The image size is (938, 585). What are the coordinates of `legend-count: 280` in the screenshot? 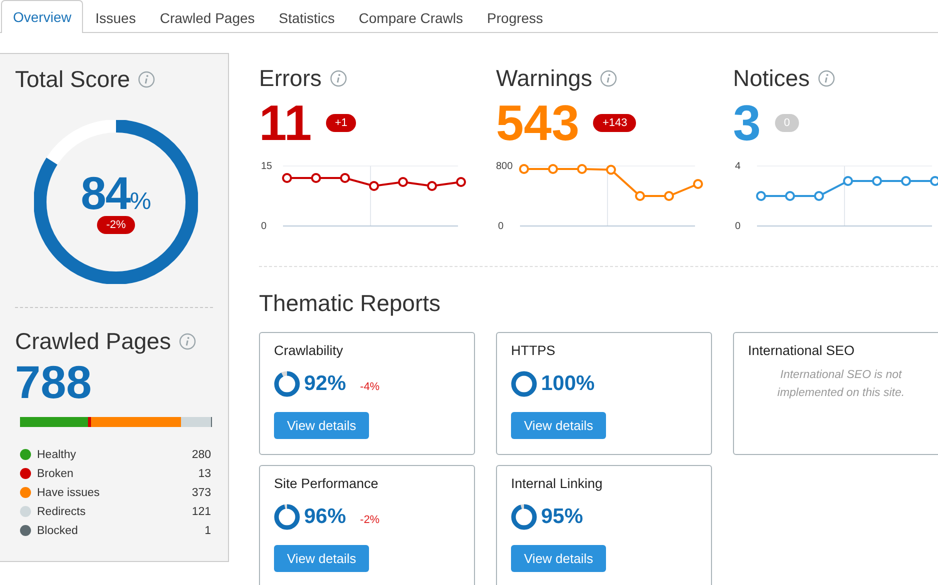 It's located at (201, 454).